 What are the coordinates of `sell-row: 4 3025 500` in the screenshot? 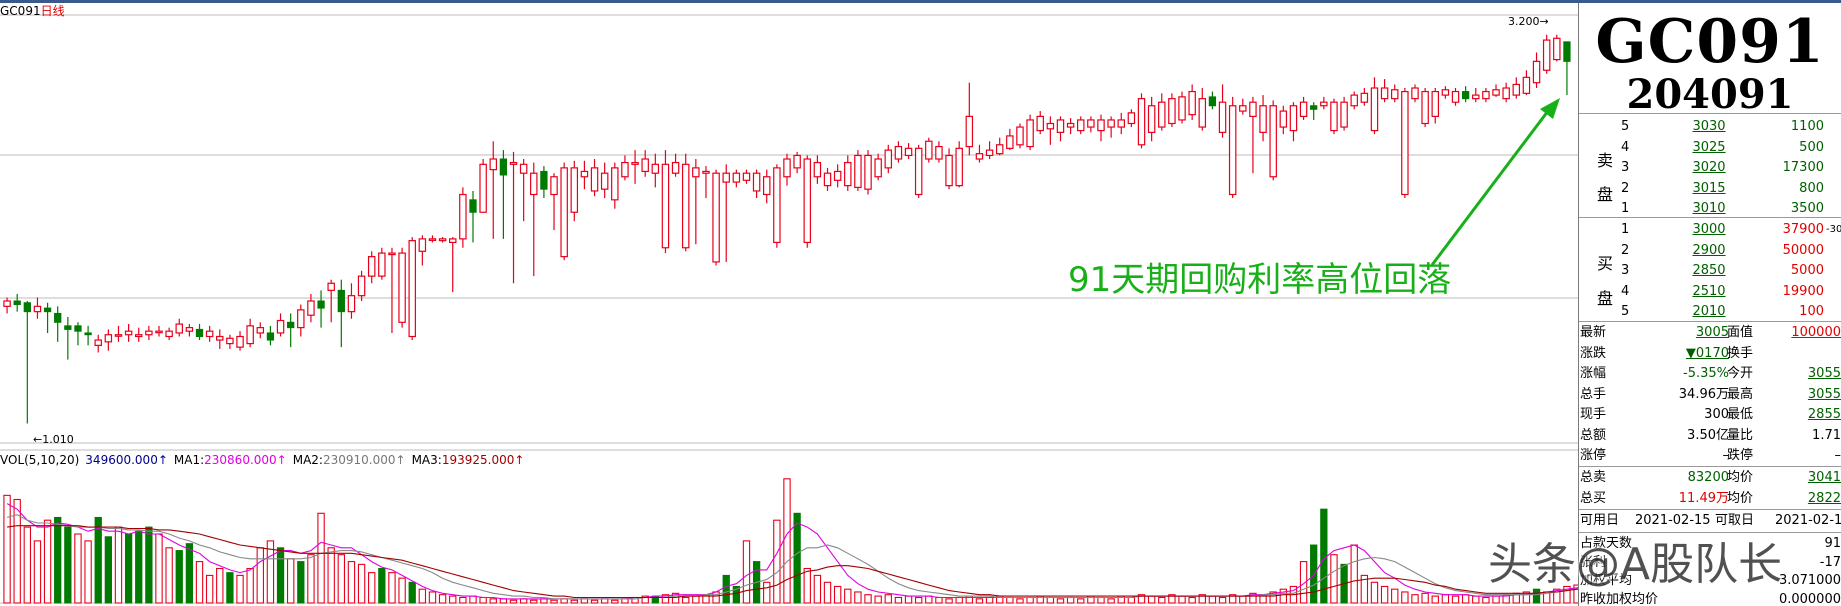 It's located at (1710, 148).